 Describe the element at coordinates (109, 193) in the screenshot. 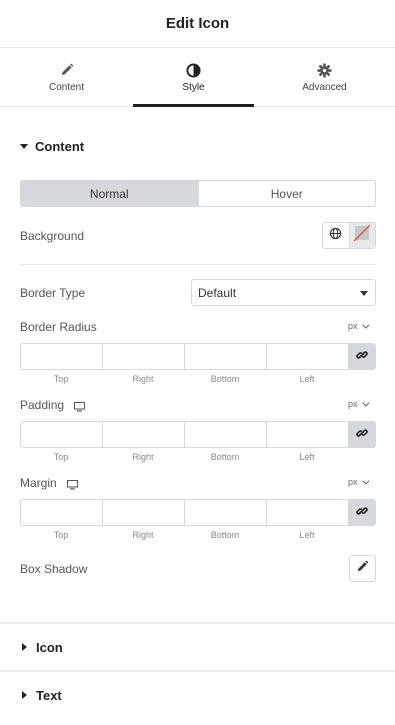

I see `state-normal-button: Normal` at that location.